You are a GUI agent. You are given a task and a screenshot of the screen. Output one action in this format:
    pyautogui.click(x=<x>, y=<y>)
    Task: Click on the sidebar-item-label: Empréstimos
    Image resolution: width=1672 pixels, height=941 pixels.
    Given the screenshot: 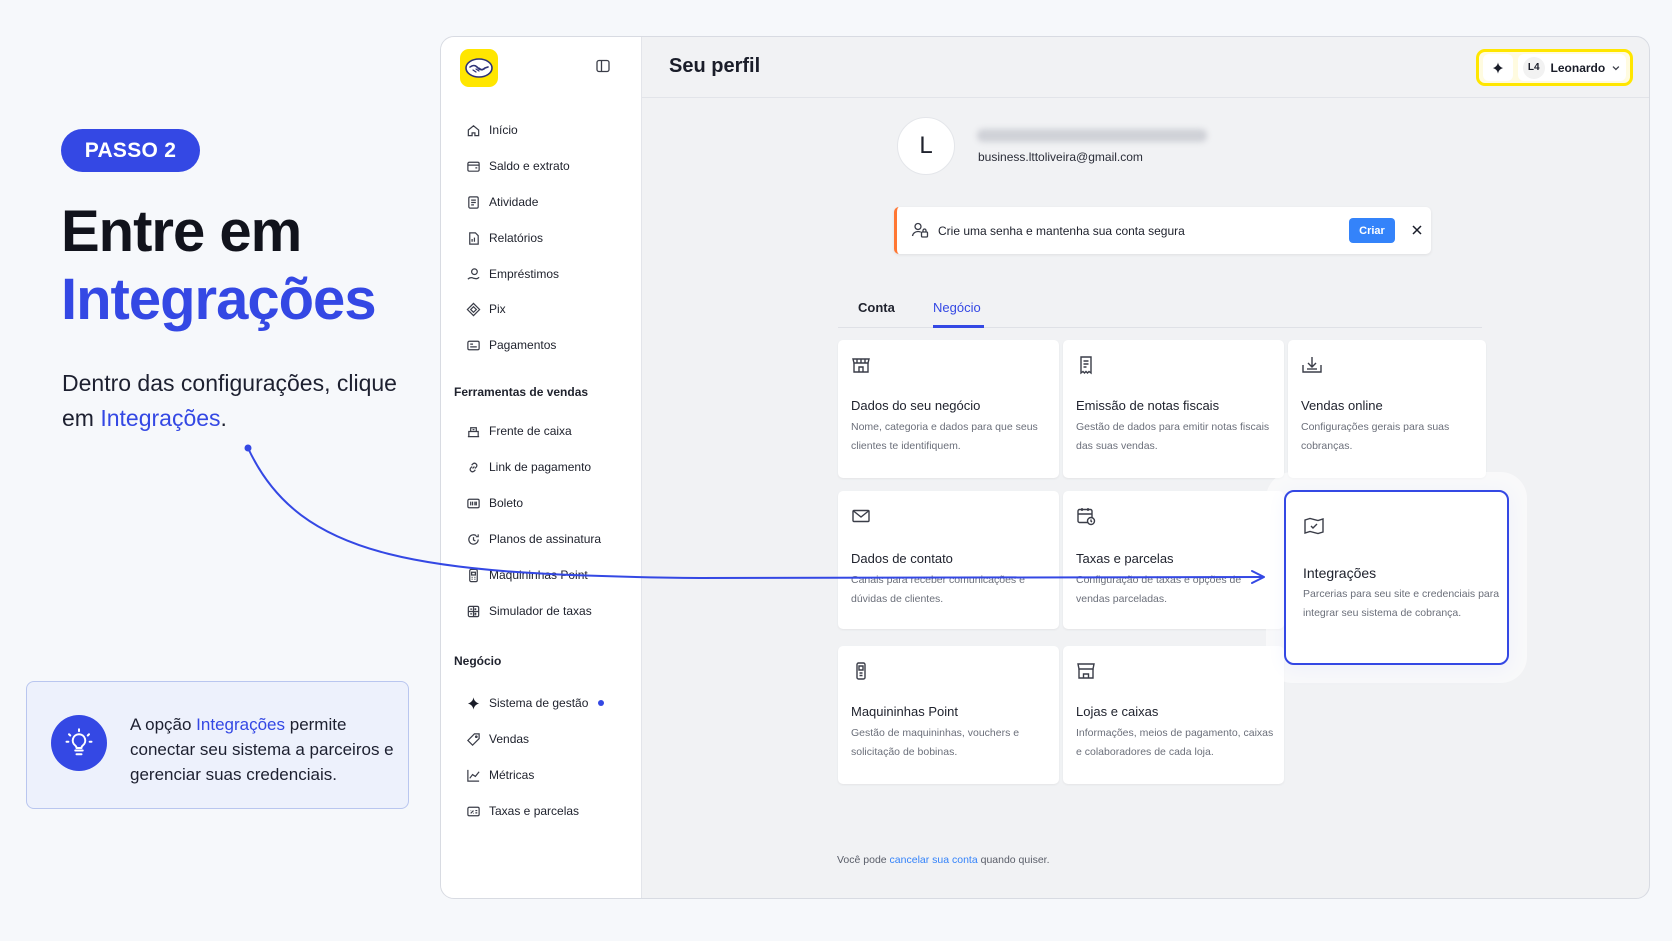 What is the action you would take?
    pyautogui.click(x=524, y=274)
    